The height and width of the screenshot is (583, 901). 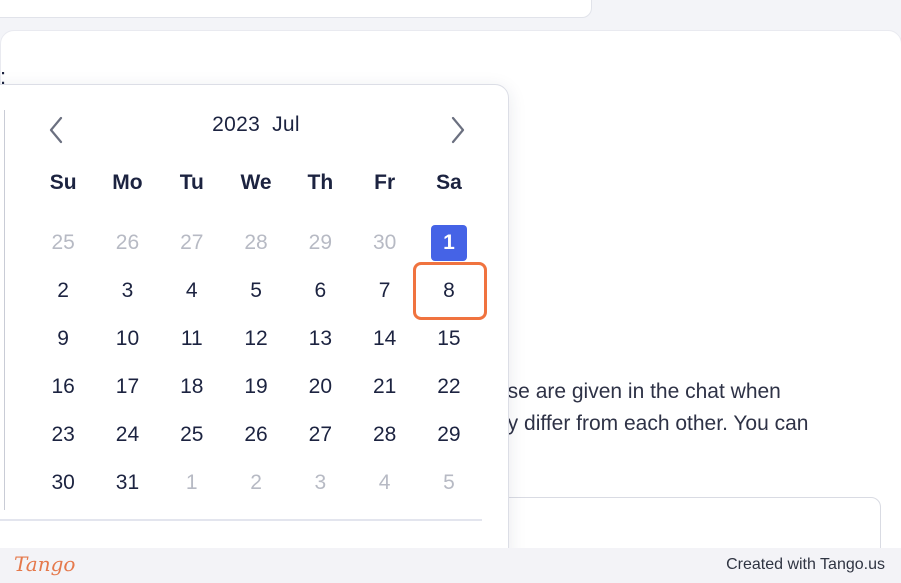 I want to click on calendar-day: 13, so click(x=320, y=339).